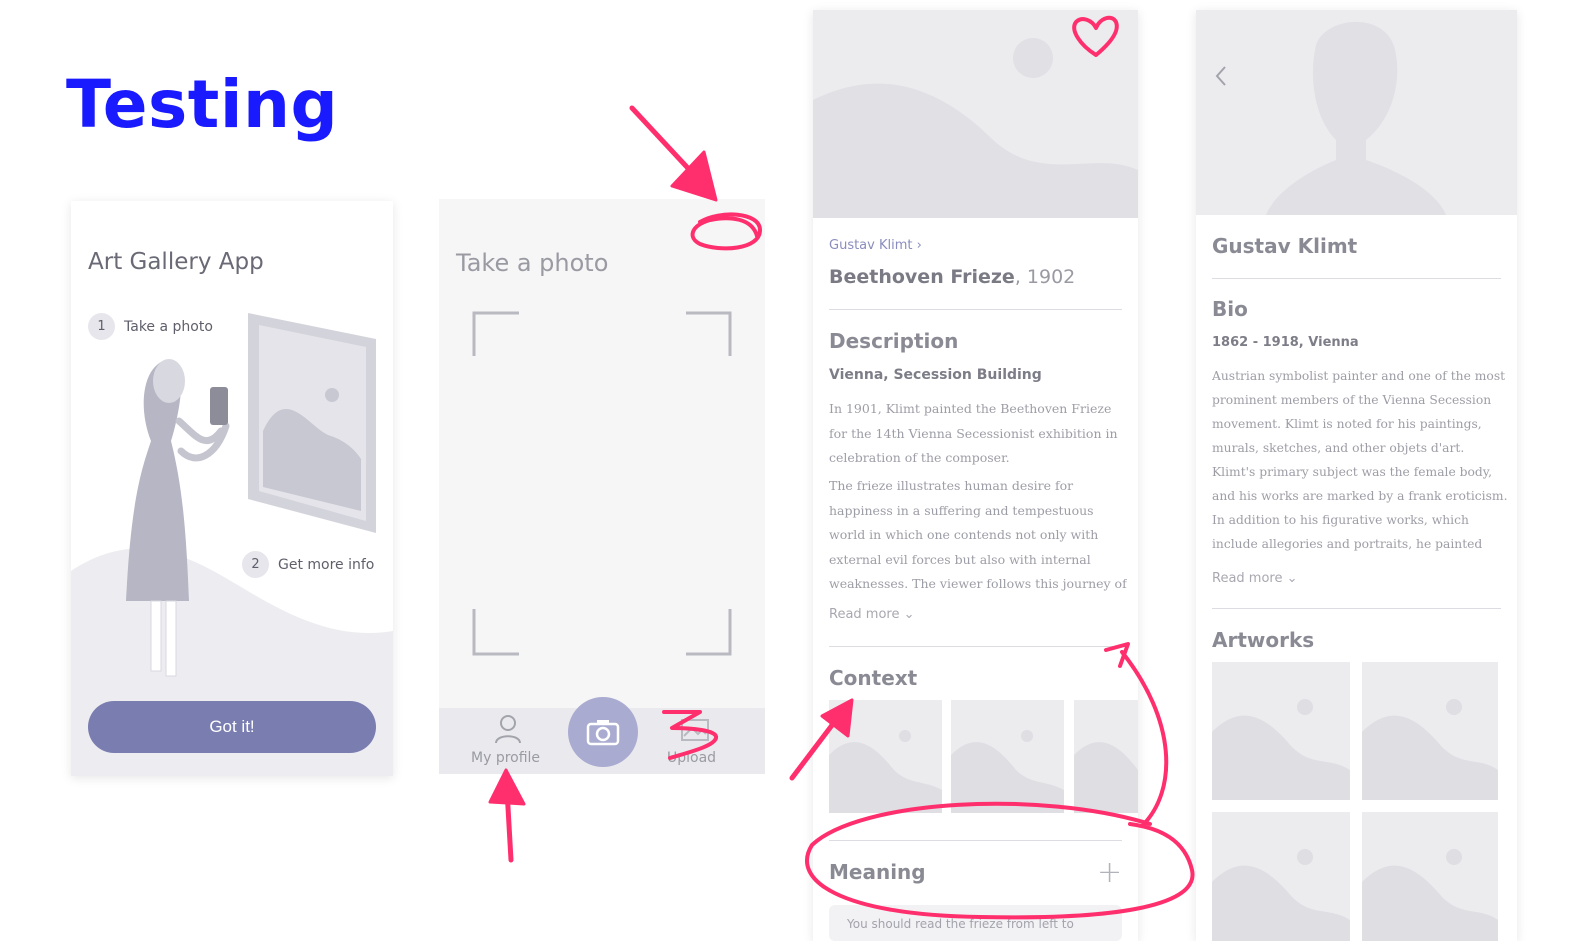 The image size is (1586, 941). What do you see at coordinates (1285, 342) in the screenshot?
I see `bio-dates: 1862 - 1918, Vienna` at bounding box center [1285, 342].